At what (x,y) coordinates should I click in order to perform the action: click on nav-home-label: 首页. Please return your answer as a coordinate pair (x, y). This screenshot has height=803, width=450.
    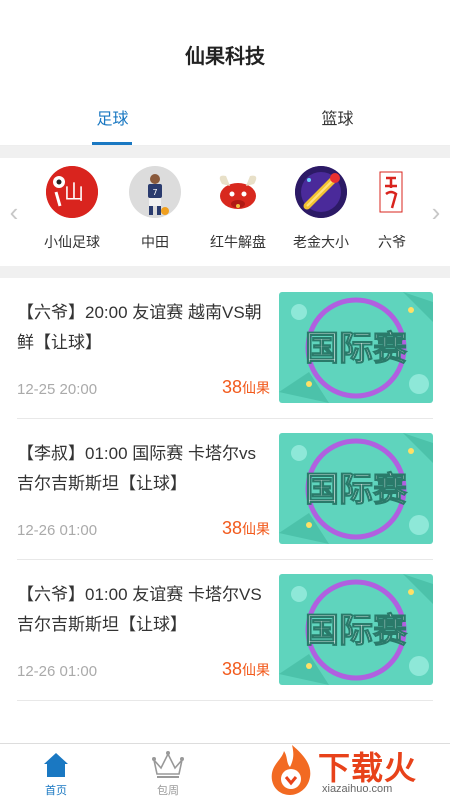
    Looking at the image, I should click on (56, 790).